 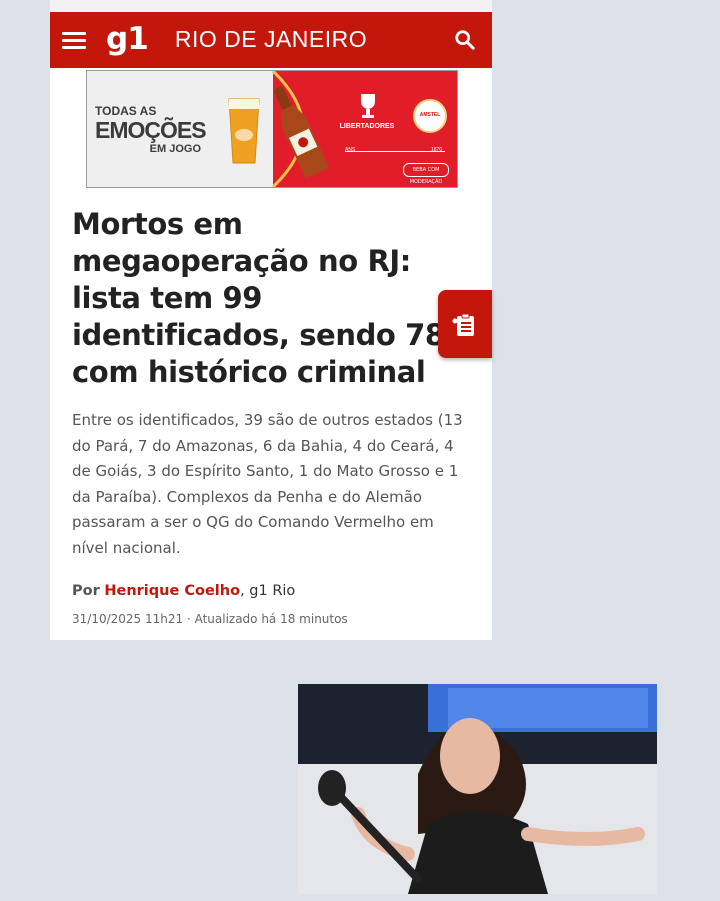 What do you see at coordinates (368, 106) in the screenshot?
I see `trophy-icon` at bounding box center [368, 106].